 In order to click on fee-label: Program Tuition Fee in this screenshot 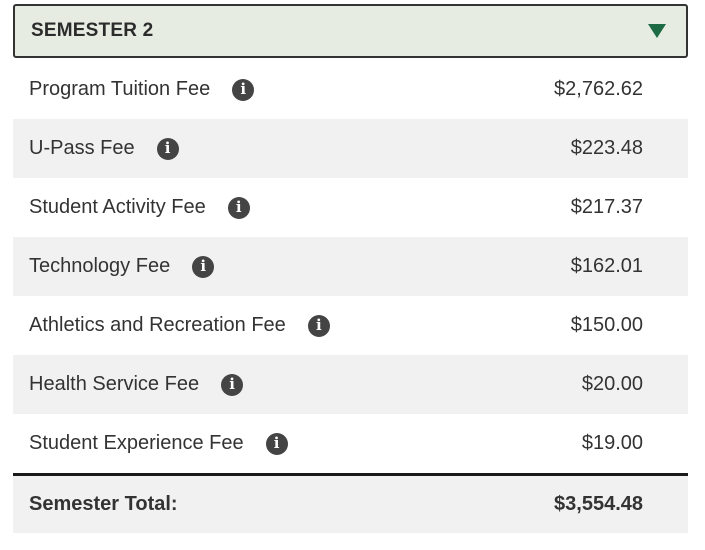, I will do `click(120, 89)`.